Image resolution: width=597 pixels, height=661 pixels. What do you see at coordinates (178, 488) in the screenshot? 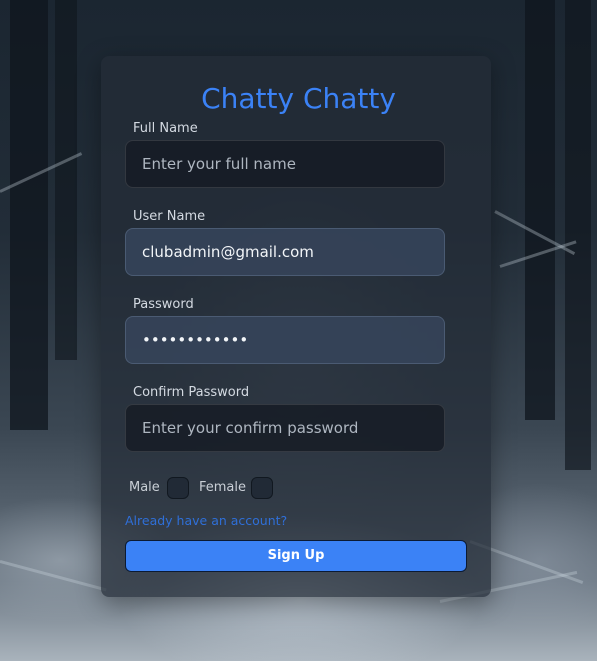
I see `male-checkbox` at bounding box center [178, 488].